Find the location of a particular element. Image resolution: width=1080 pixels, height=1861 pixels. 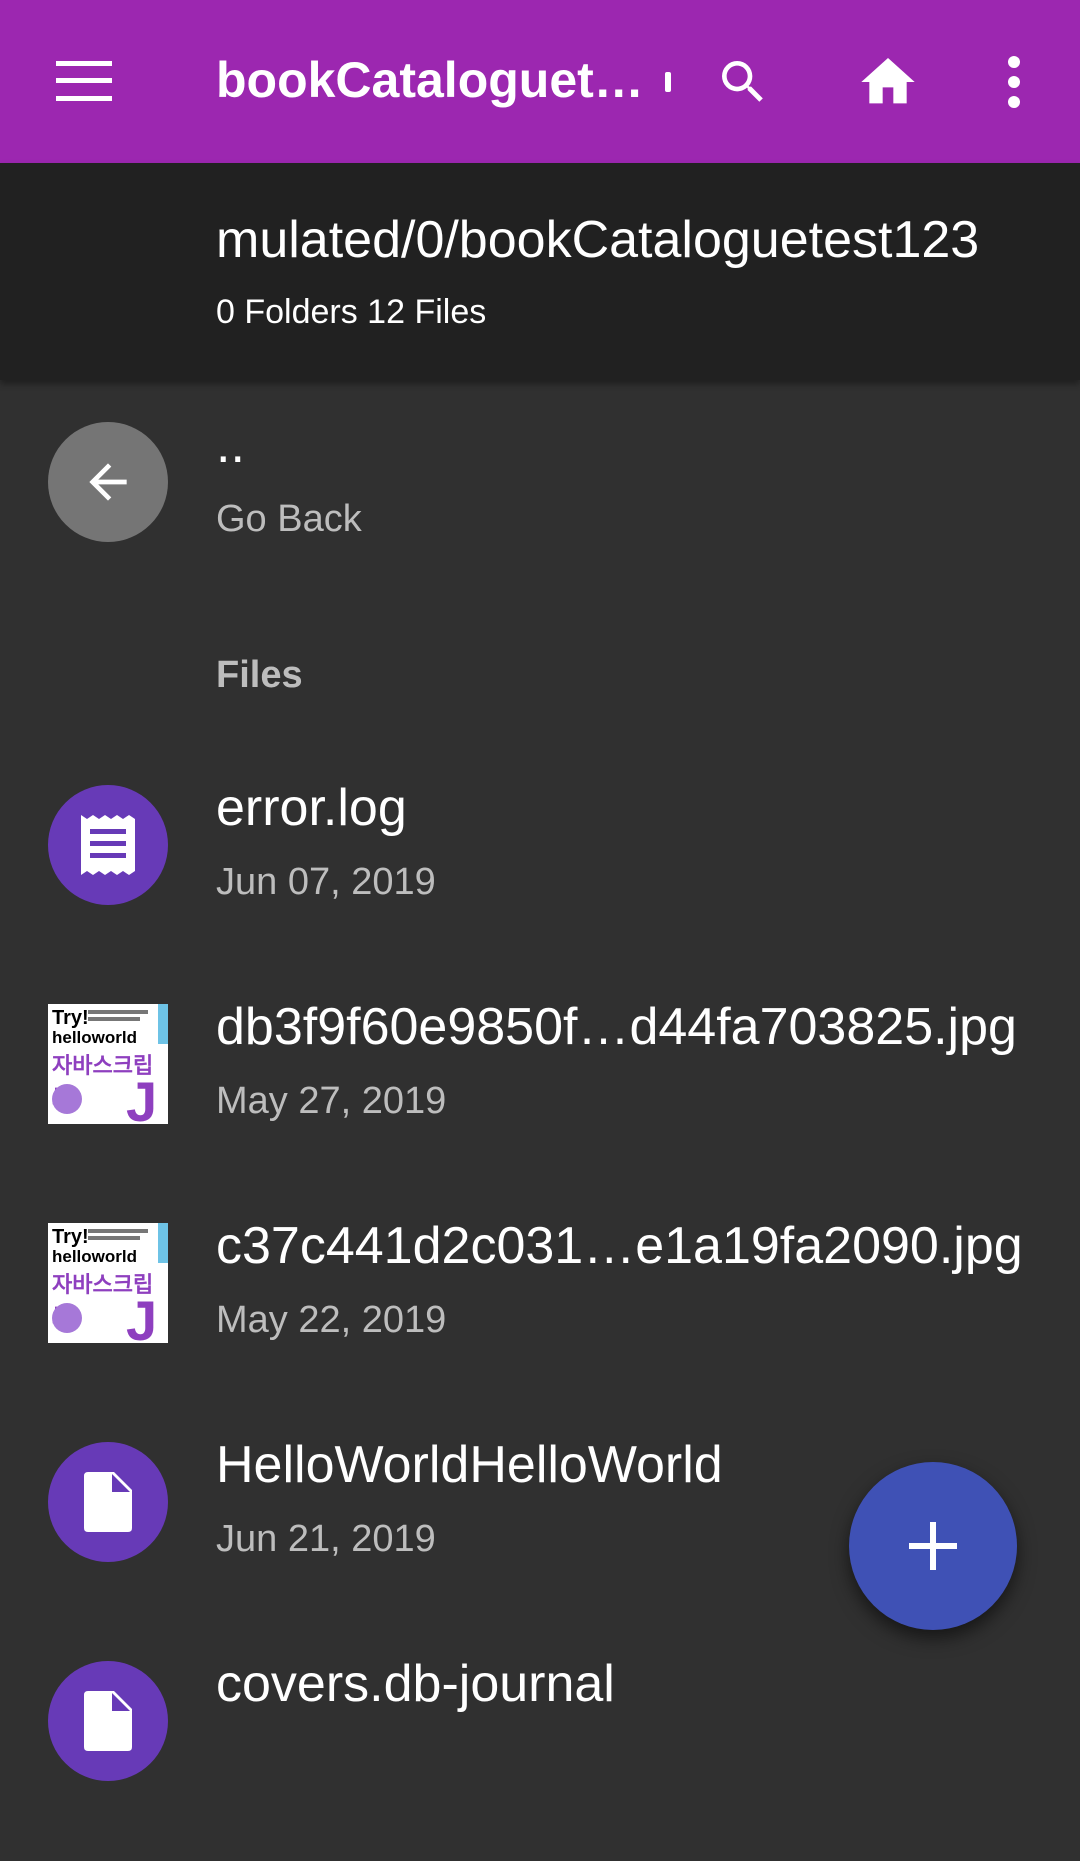

add-icon is located at coordinates (933, 1546).